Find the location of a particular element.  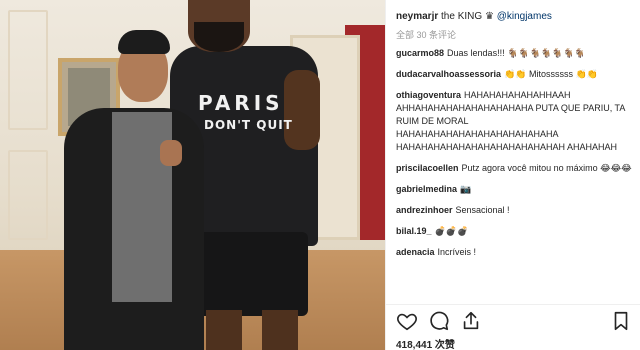

post-caption: neymarjr the KING ♛ @kingjames is located at coordinates (514, 16).